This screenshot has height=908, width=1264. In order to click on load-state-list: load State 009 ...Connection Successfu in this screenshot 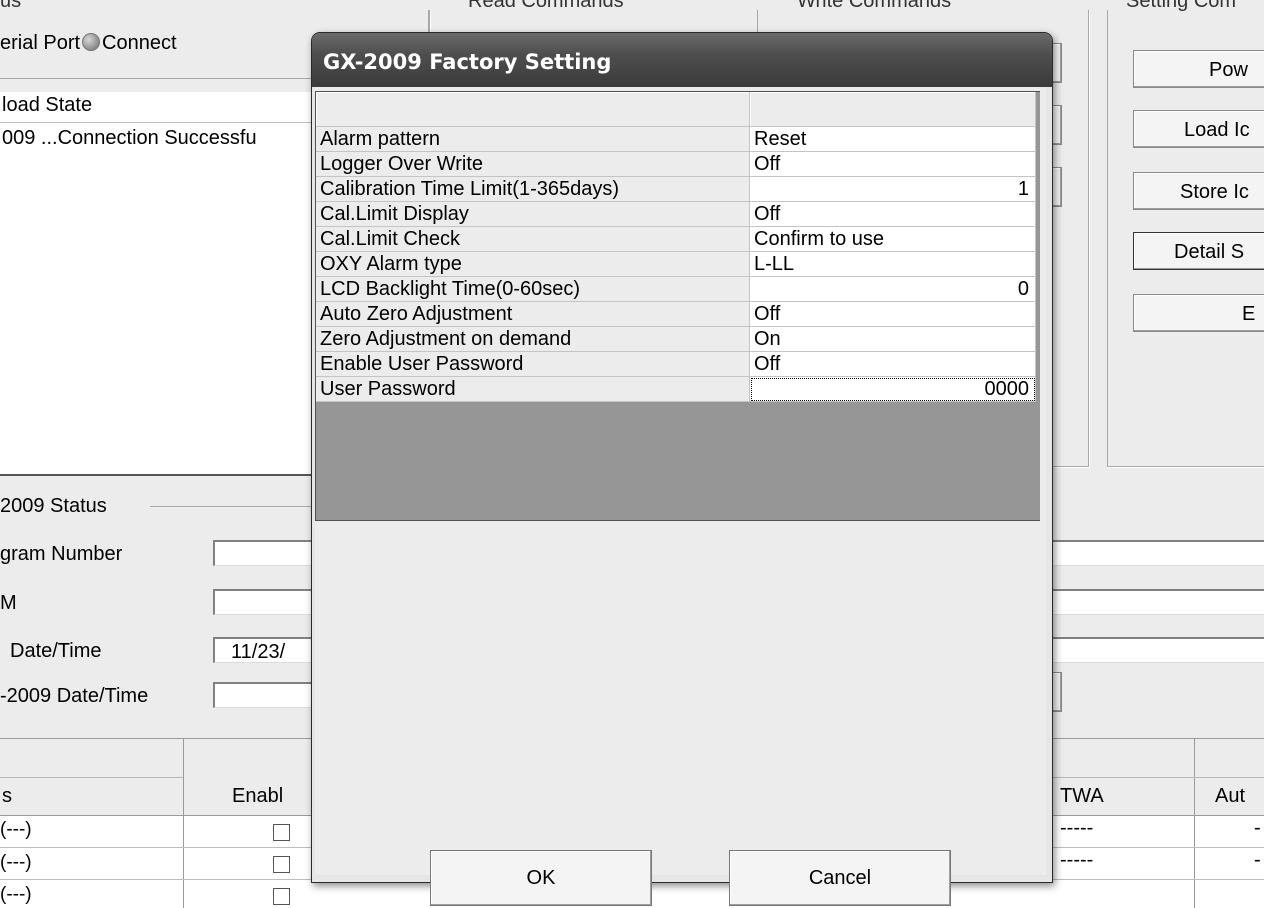, I will do `click(156, 284)`.